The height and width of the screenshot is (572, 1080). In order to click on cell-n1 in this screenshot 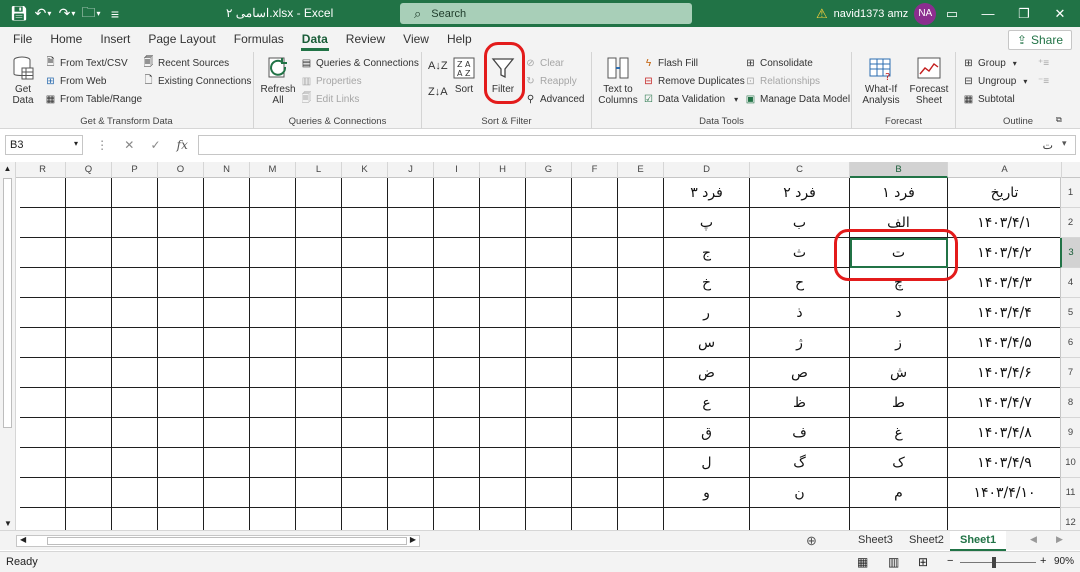, I will do `click(227, 193)`.